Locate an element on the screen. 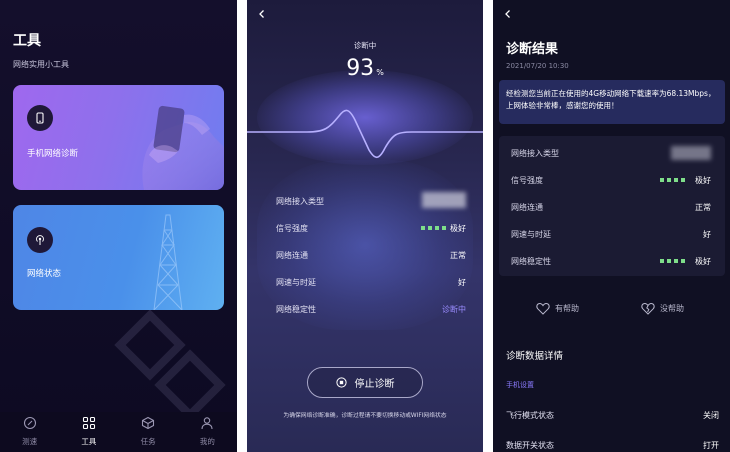  stop-diagnosis-button: 停止诊断 is located at coordinates (365, 382).